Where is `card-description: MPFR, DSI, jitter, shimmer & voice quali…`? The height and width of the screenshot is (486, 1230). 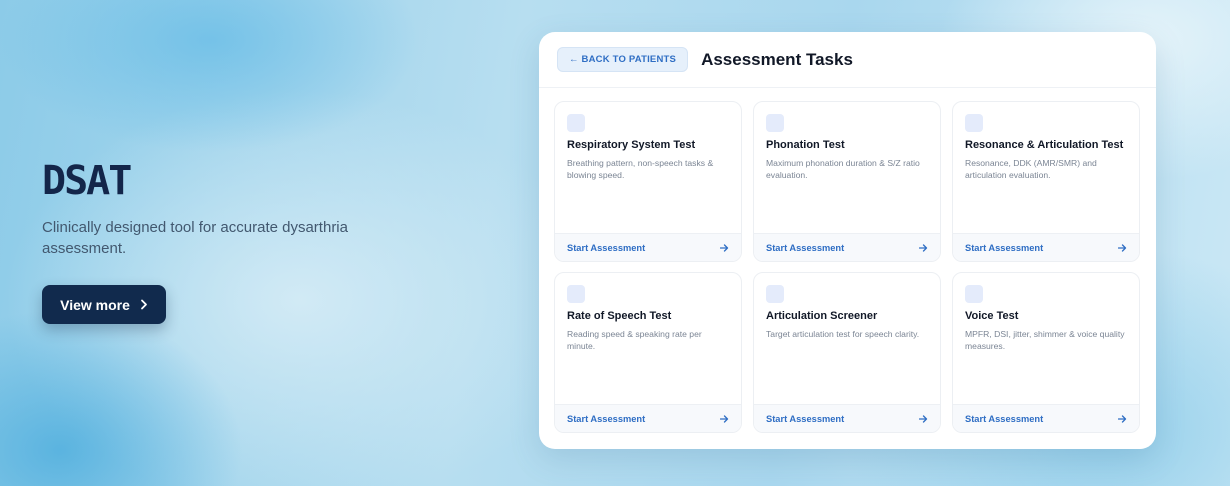 card-description: MPFR, DSI, jitter, shimmer & voice quali… is located at coordinates (1045, 340).